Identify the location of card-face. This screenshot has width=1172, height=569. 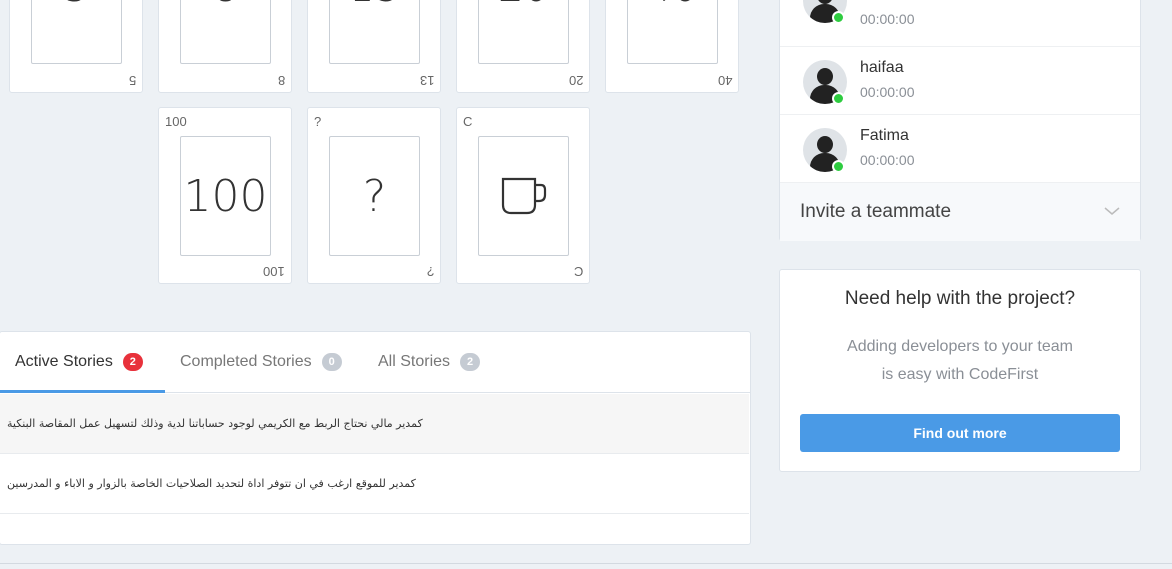
(523, 196).